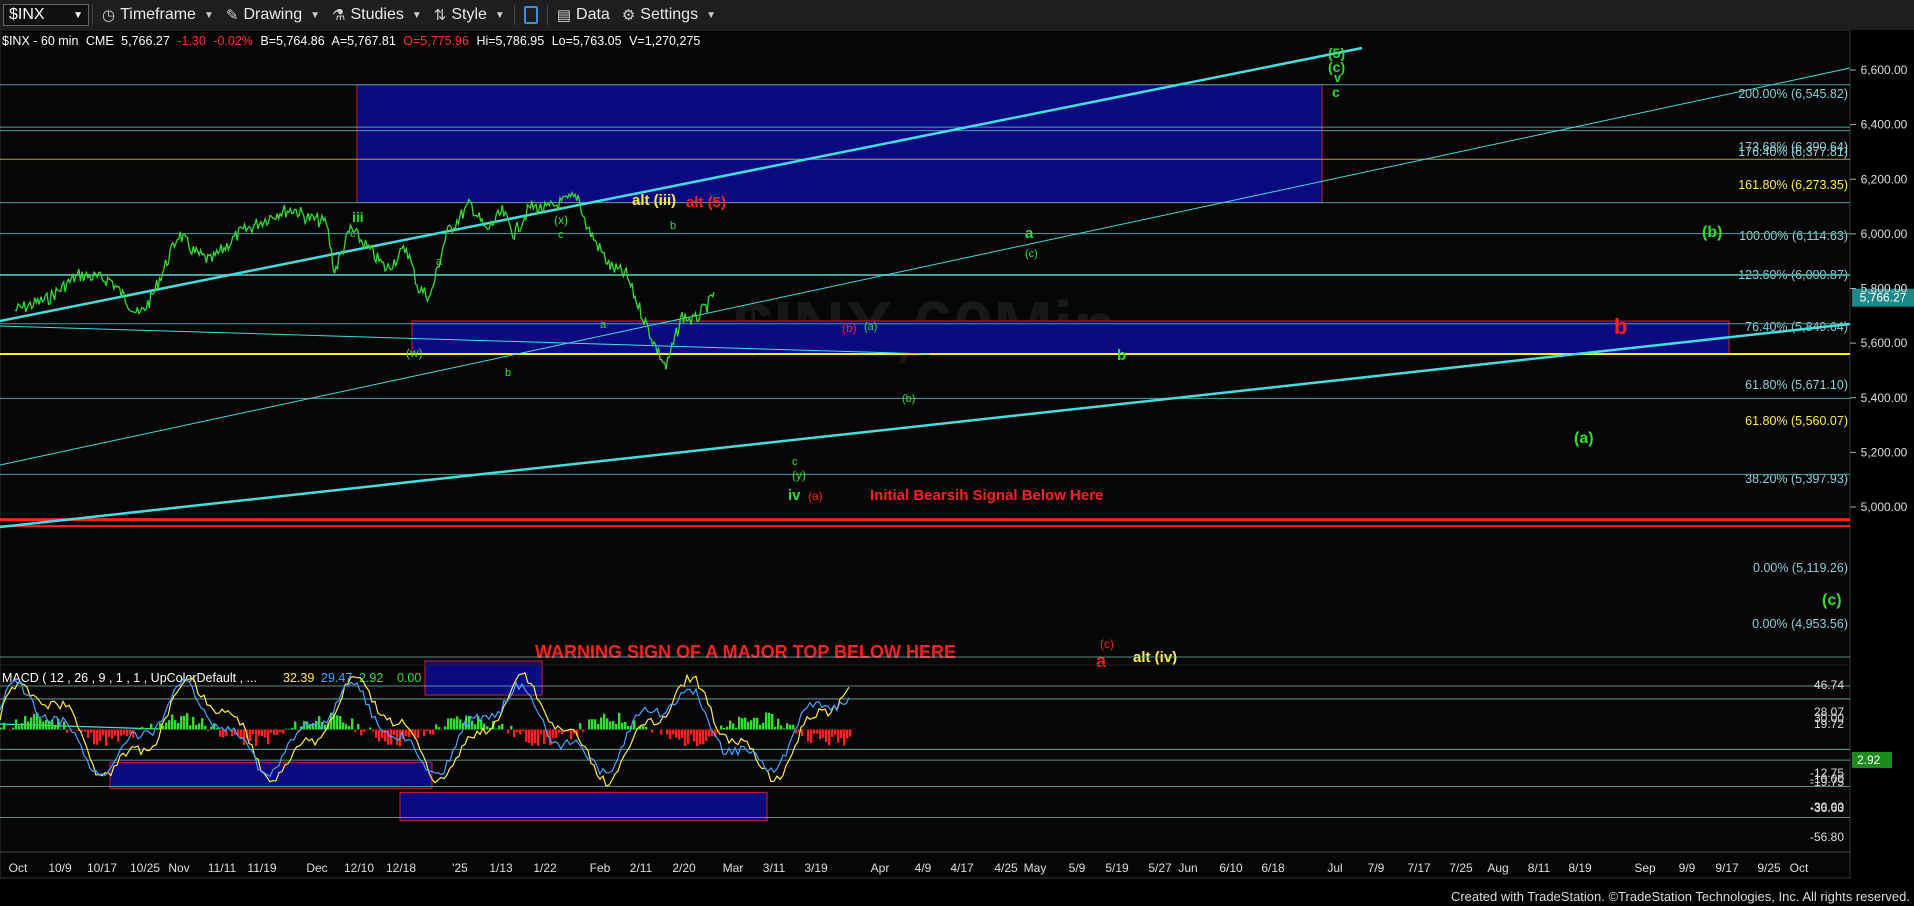 This screenshot has width=1914, height=906. What do you see at coordinates (1712, 232) in the screenshot?
I see `wave-label-green-b-paren: (b)` at bounding box center [1712, 232].